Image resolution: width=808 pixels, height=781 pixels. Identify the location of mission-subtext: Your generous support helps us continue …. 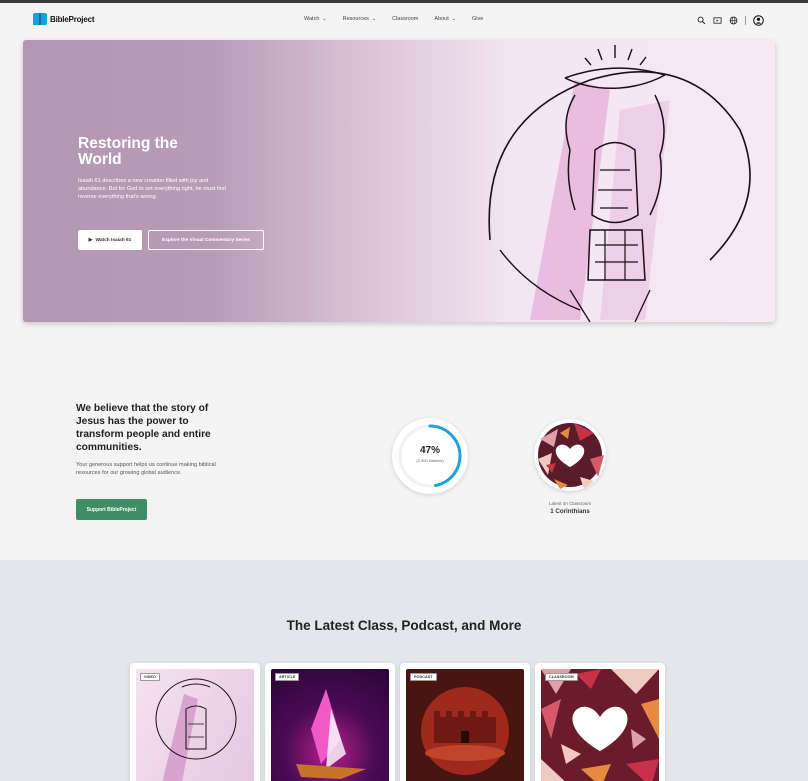
(146, 469).